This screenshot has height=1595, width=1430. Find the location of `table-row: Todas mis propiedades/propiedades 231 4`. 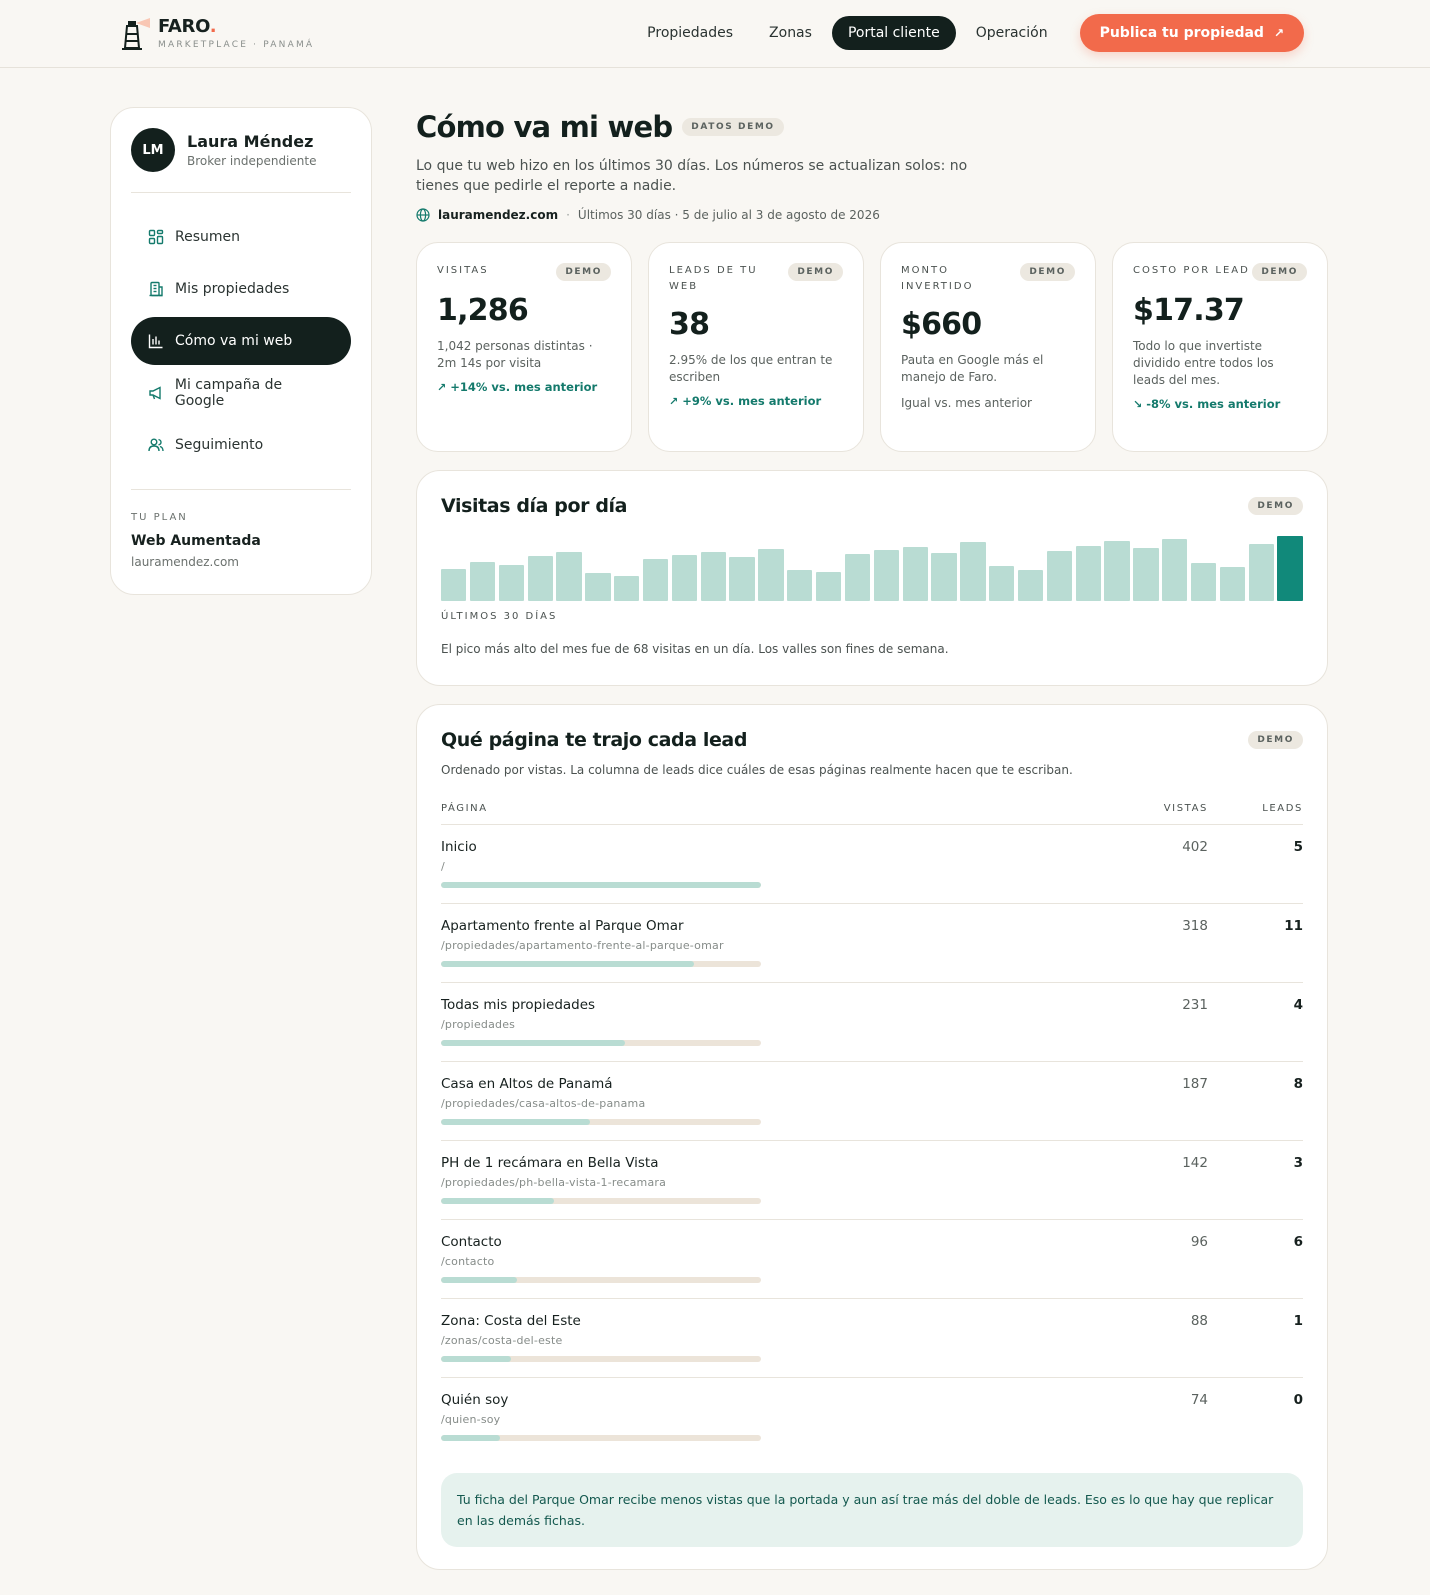

table-row: Todas mis propiedades/propiedades 231 4 is located at coordinates (872, 1022).